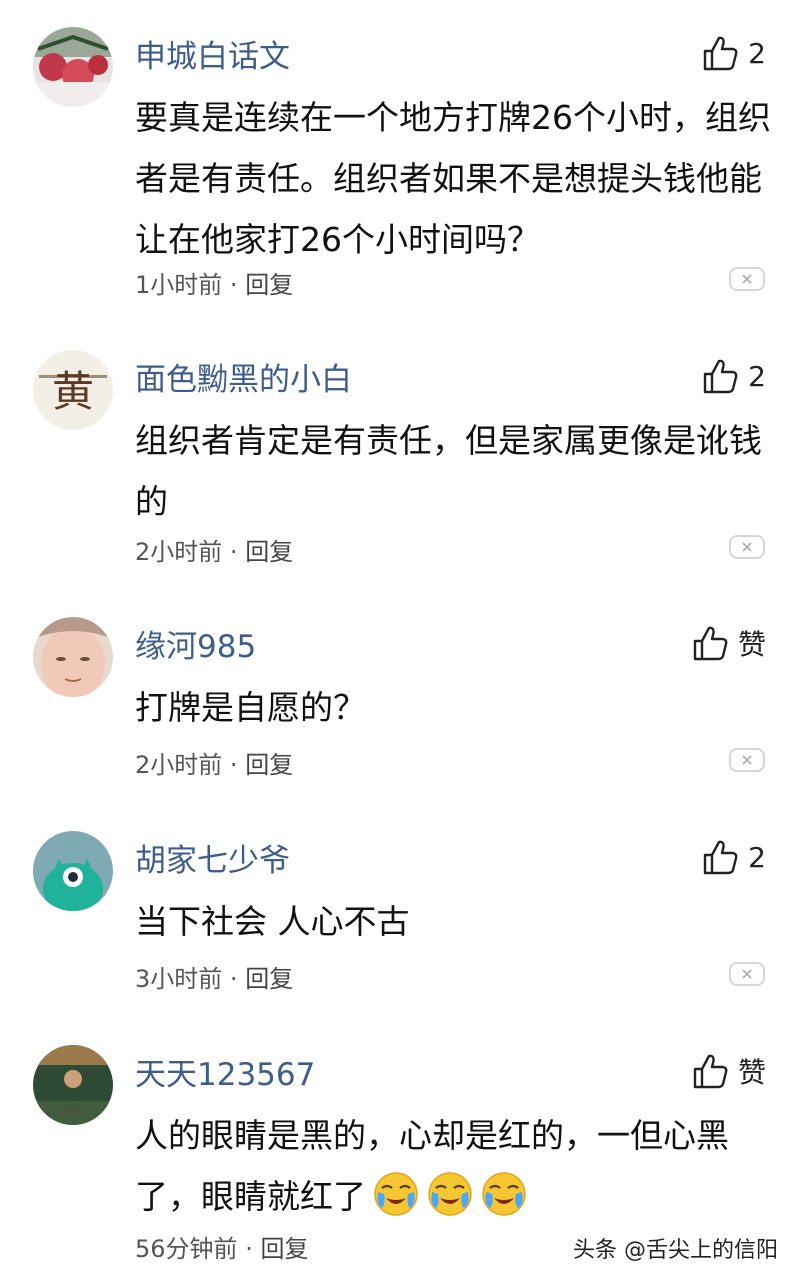 This screenshot has width=798, height=1280. Describe the element at coordinates (212, 857) in the screenshot. I see `comment-username: 胡家七少爷` at that location.